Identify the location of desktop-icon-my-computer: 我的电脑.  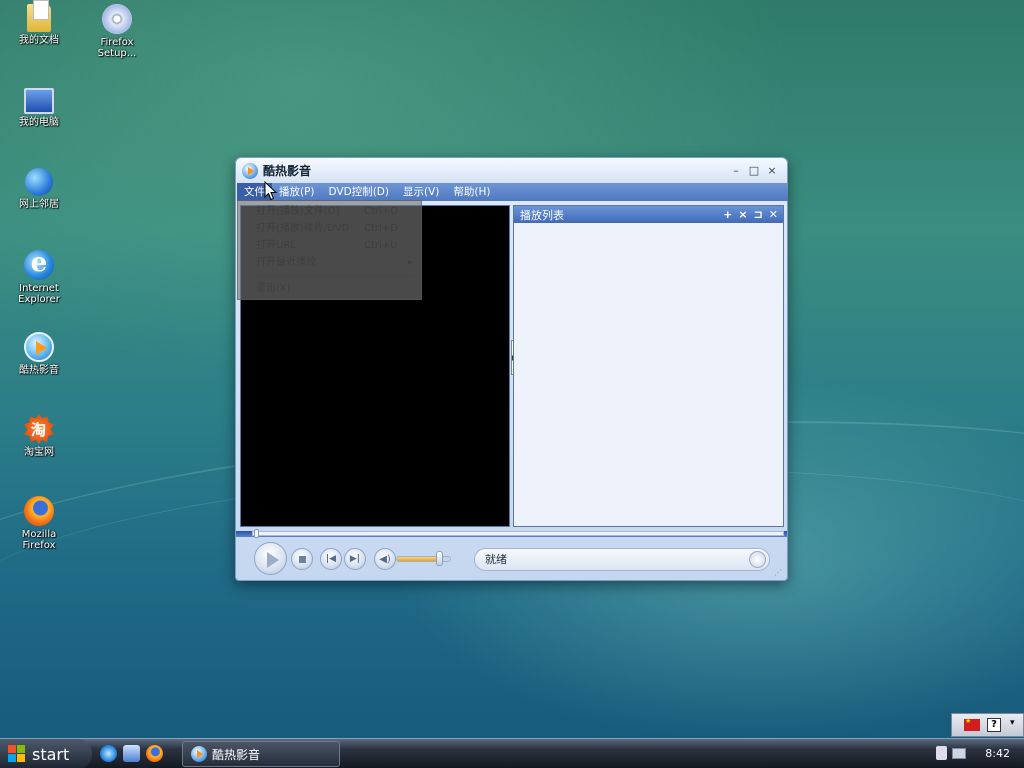
(39, 108).